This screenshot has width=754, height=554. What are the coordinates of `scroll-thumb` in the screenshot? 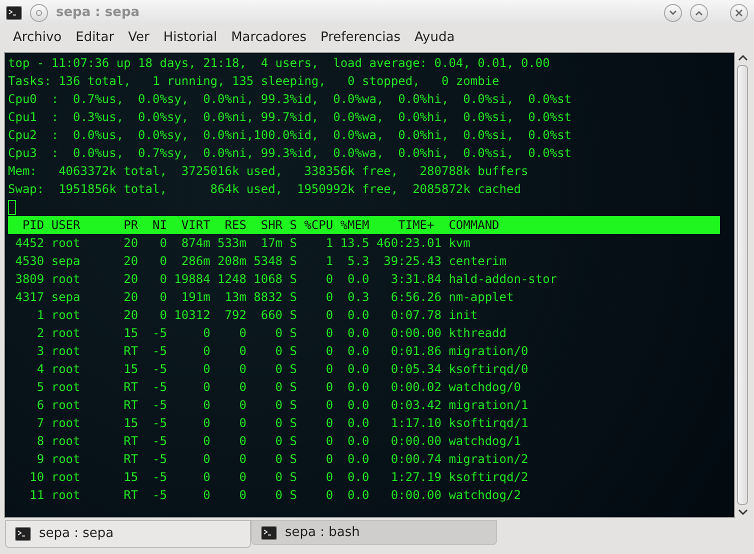 It's located at (742, 285).